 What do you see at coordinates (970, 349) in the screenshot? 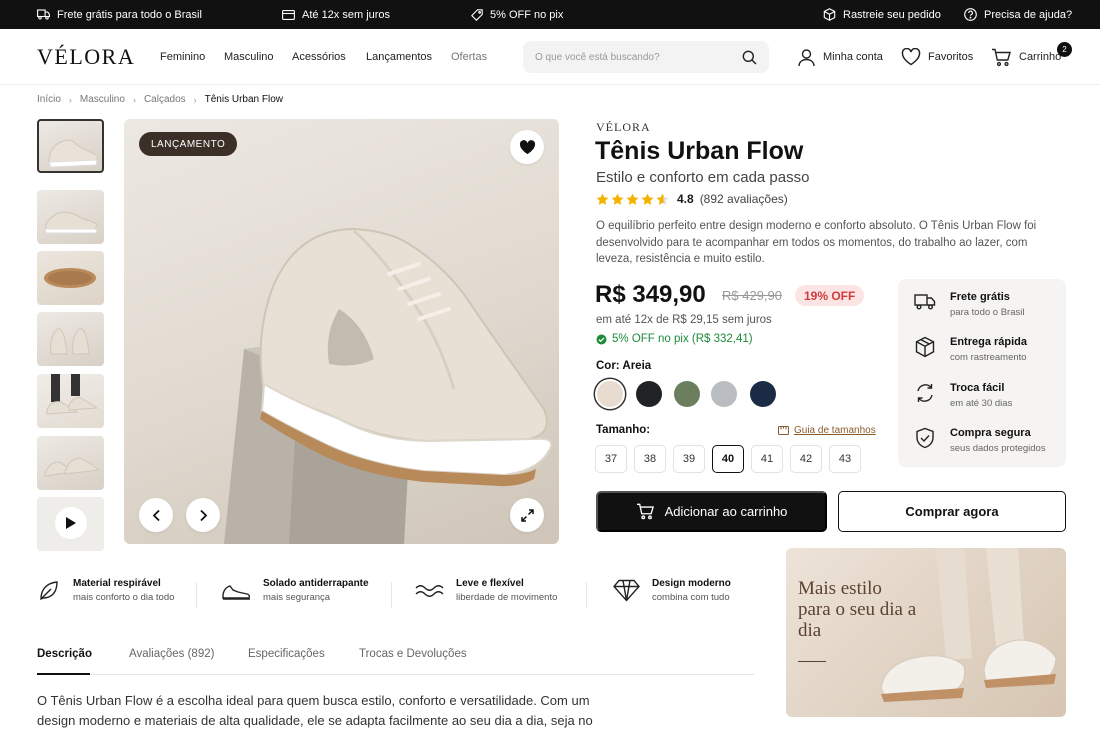
I see `benefit-fast-delivery: Entrega rápida com rastreamento` at bounding box center [970, 349].